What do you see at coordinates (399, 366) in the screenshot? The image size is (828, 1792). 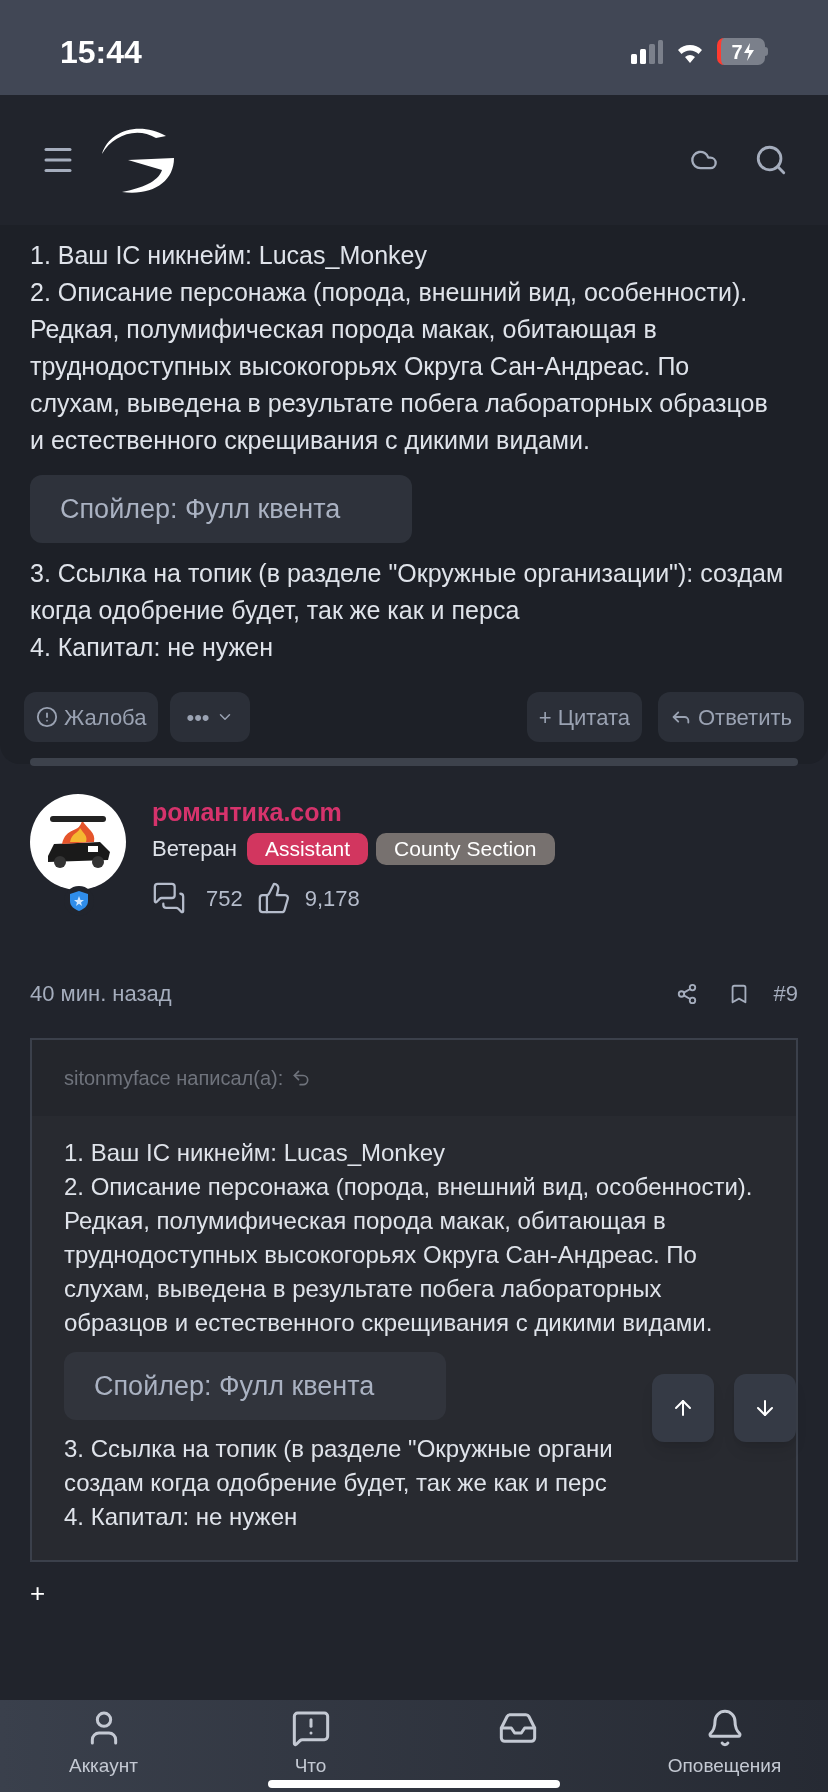 I see `post-text: 2. Описание персонажа (порода, внешний вид, особенности). Редкая, полумифическая порода макак, обитающая в труднодоступных высокогорьях Округа Сан-Андреас. По слухам, выведена в результате побега лабораторных образцов и естественного скрещивания с дикими видами.` at bounding box center [399, 366].